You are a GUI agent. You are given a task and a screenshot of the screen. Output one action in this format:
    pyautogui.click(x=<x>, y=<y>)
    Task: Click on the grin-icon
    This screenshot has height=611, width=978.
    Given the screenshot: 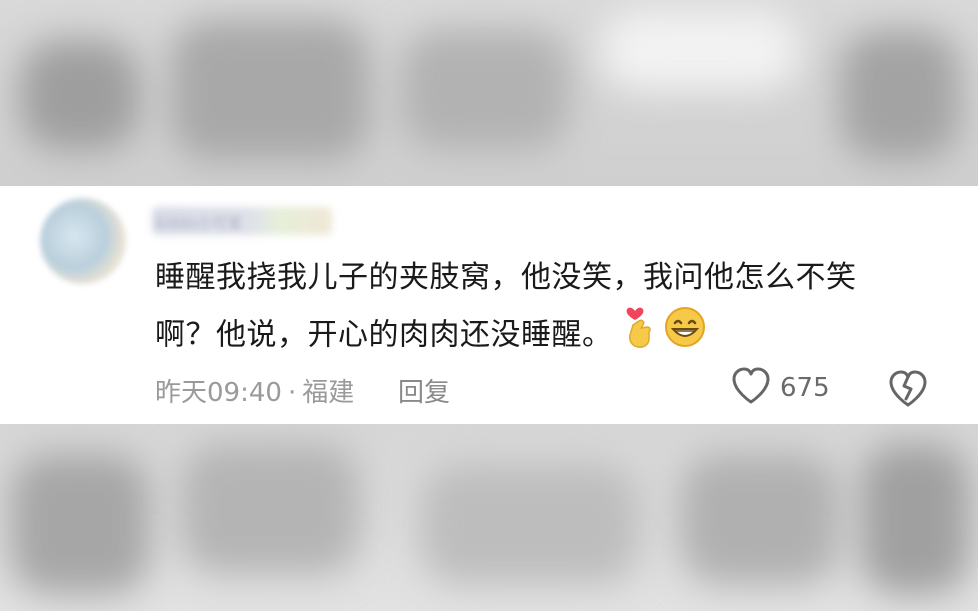 What is the action you would take?
    pyautogui.click(x=685, y=336)
    